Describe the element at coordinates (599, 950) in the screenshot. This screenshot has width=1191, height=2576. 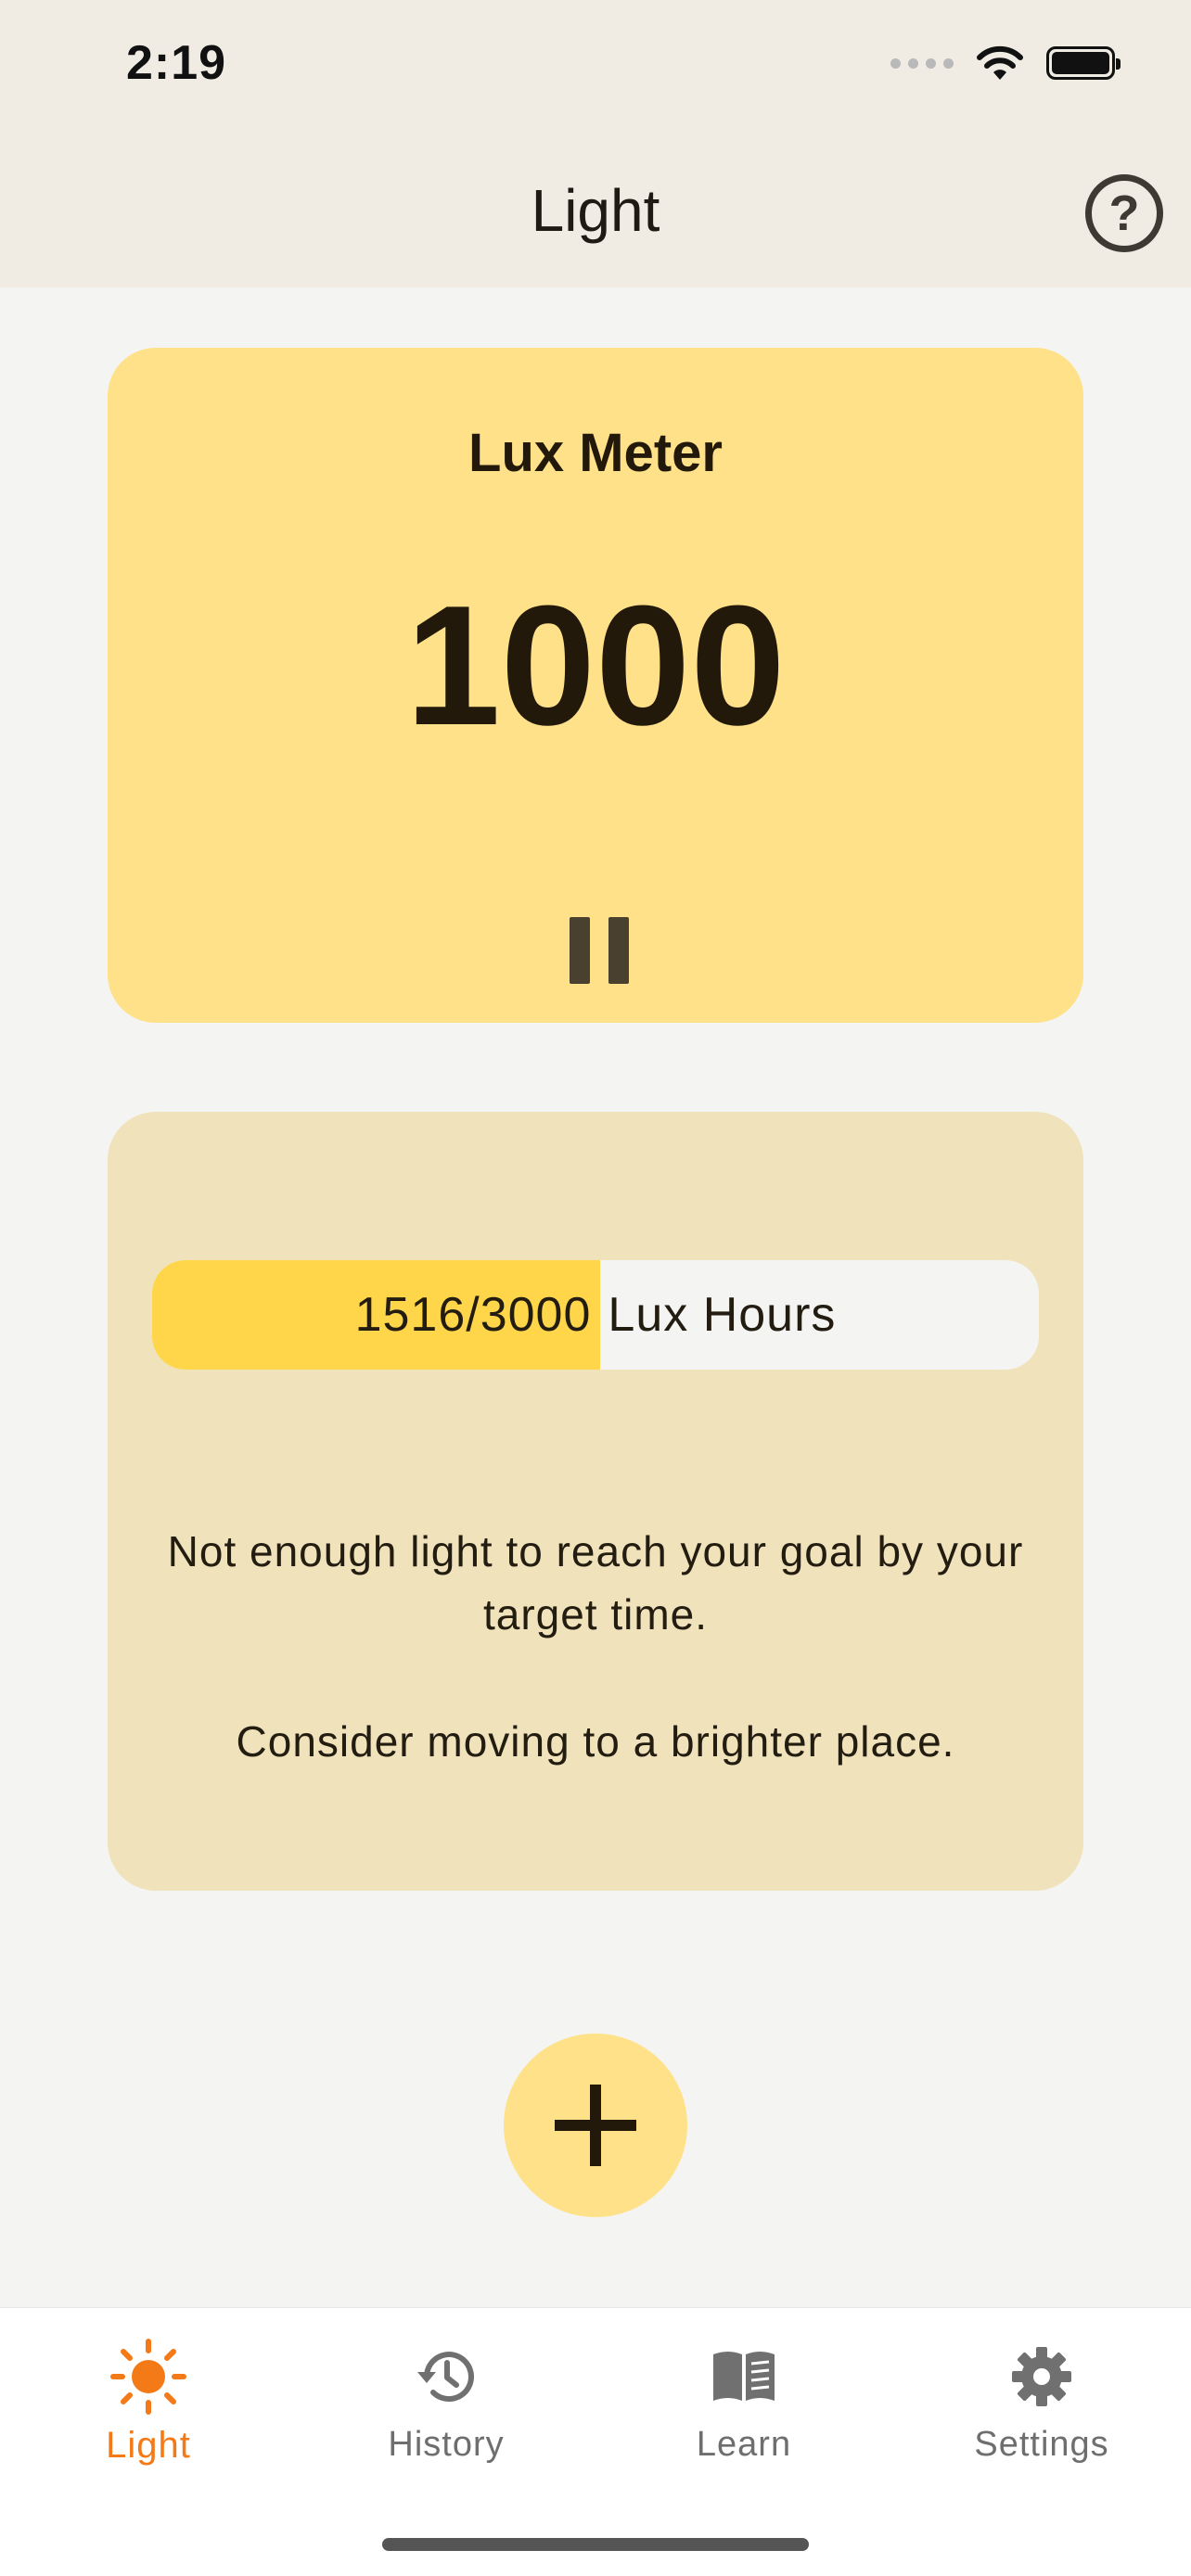
I see `pause-button` at that location.